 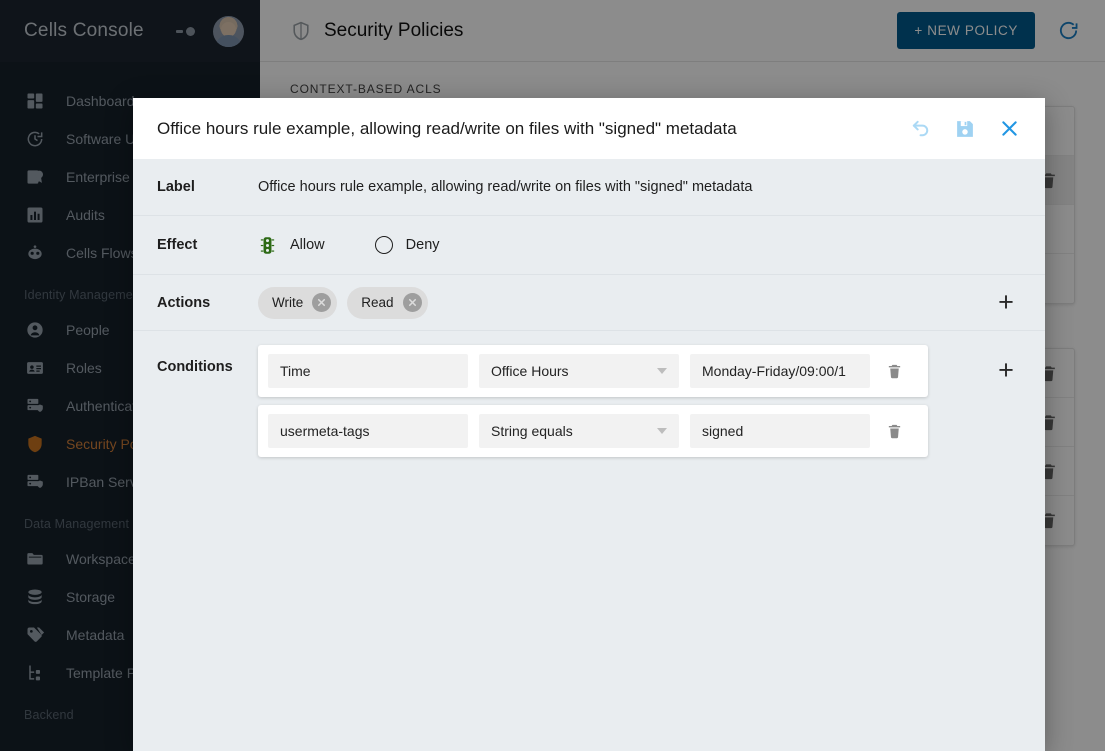 I want to click on condition-operator-value: Office Hours, so click(x=530, y=371).